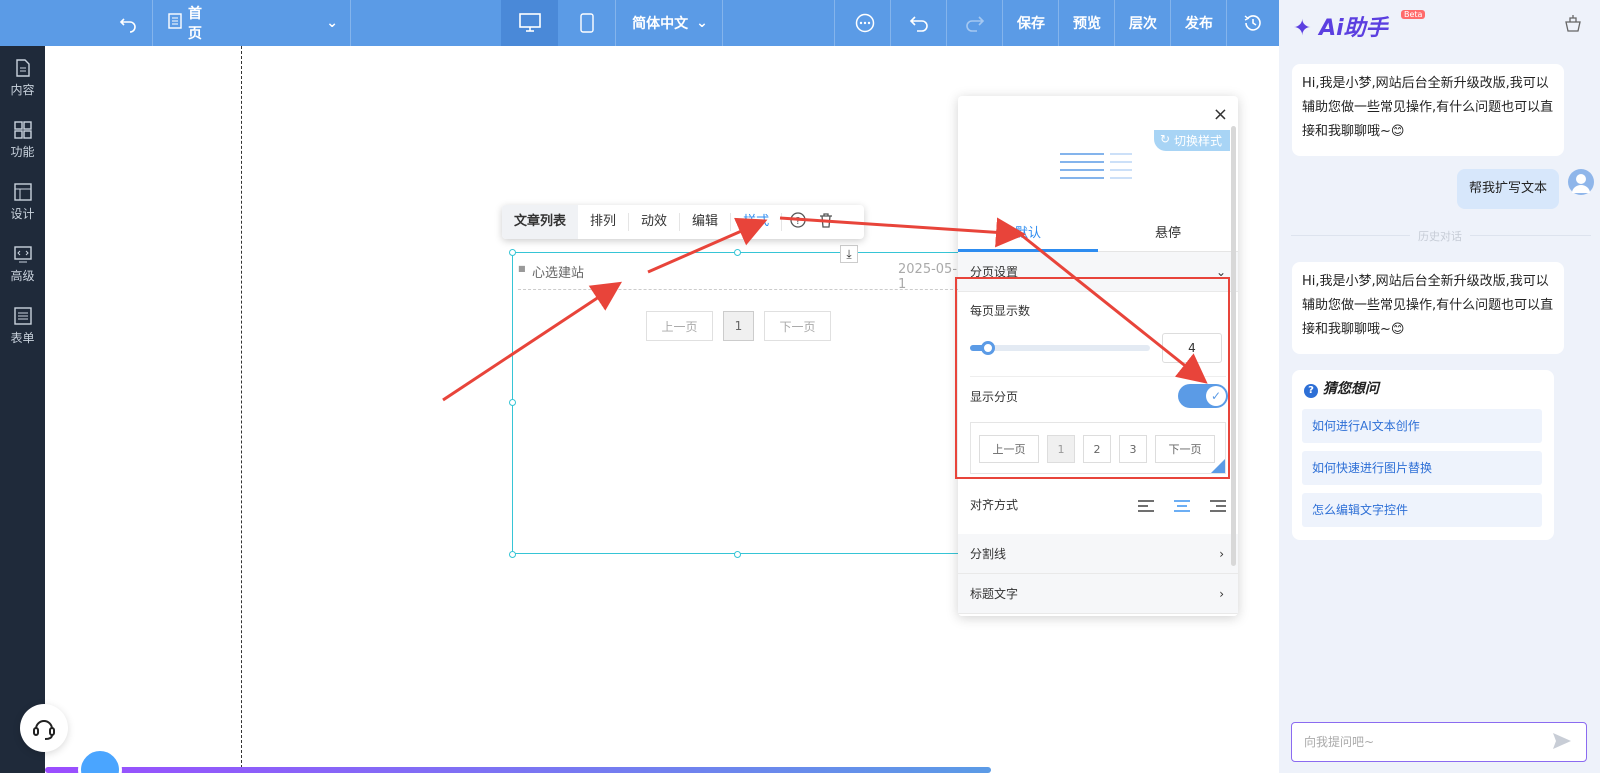 This screenshot has width=1600, height=773. What do you see at coordinates (518, 770) in the screenshot?
I see `loading-progress-bar` at bounding box center [518, 770].